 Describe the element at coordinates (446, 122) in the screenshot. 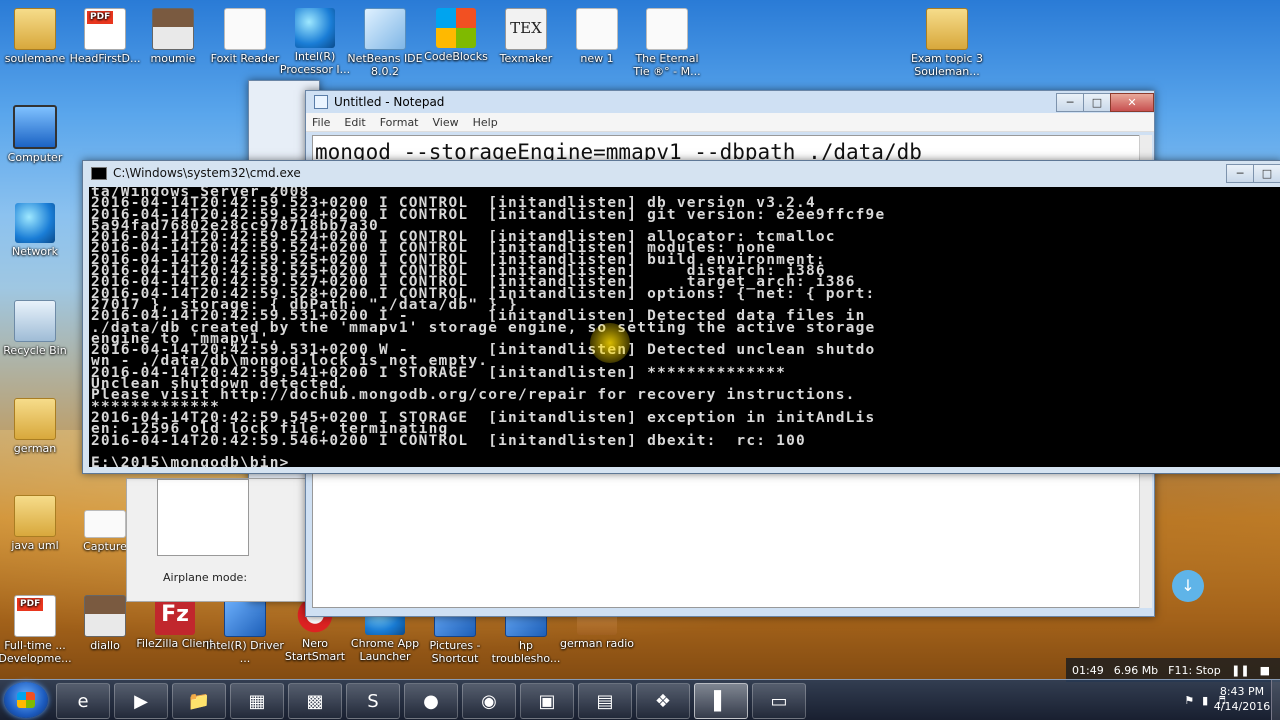

I see `menu-view: View` at that location.